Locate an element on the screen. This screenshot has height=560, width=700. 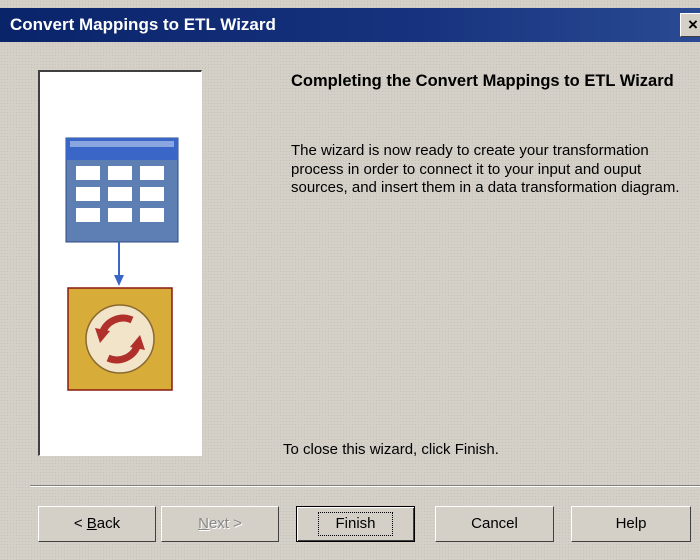
title-bar: Convert Mappings to ETL Wizard is located at coordinates (350, 25).